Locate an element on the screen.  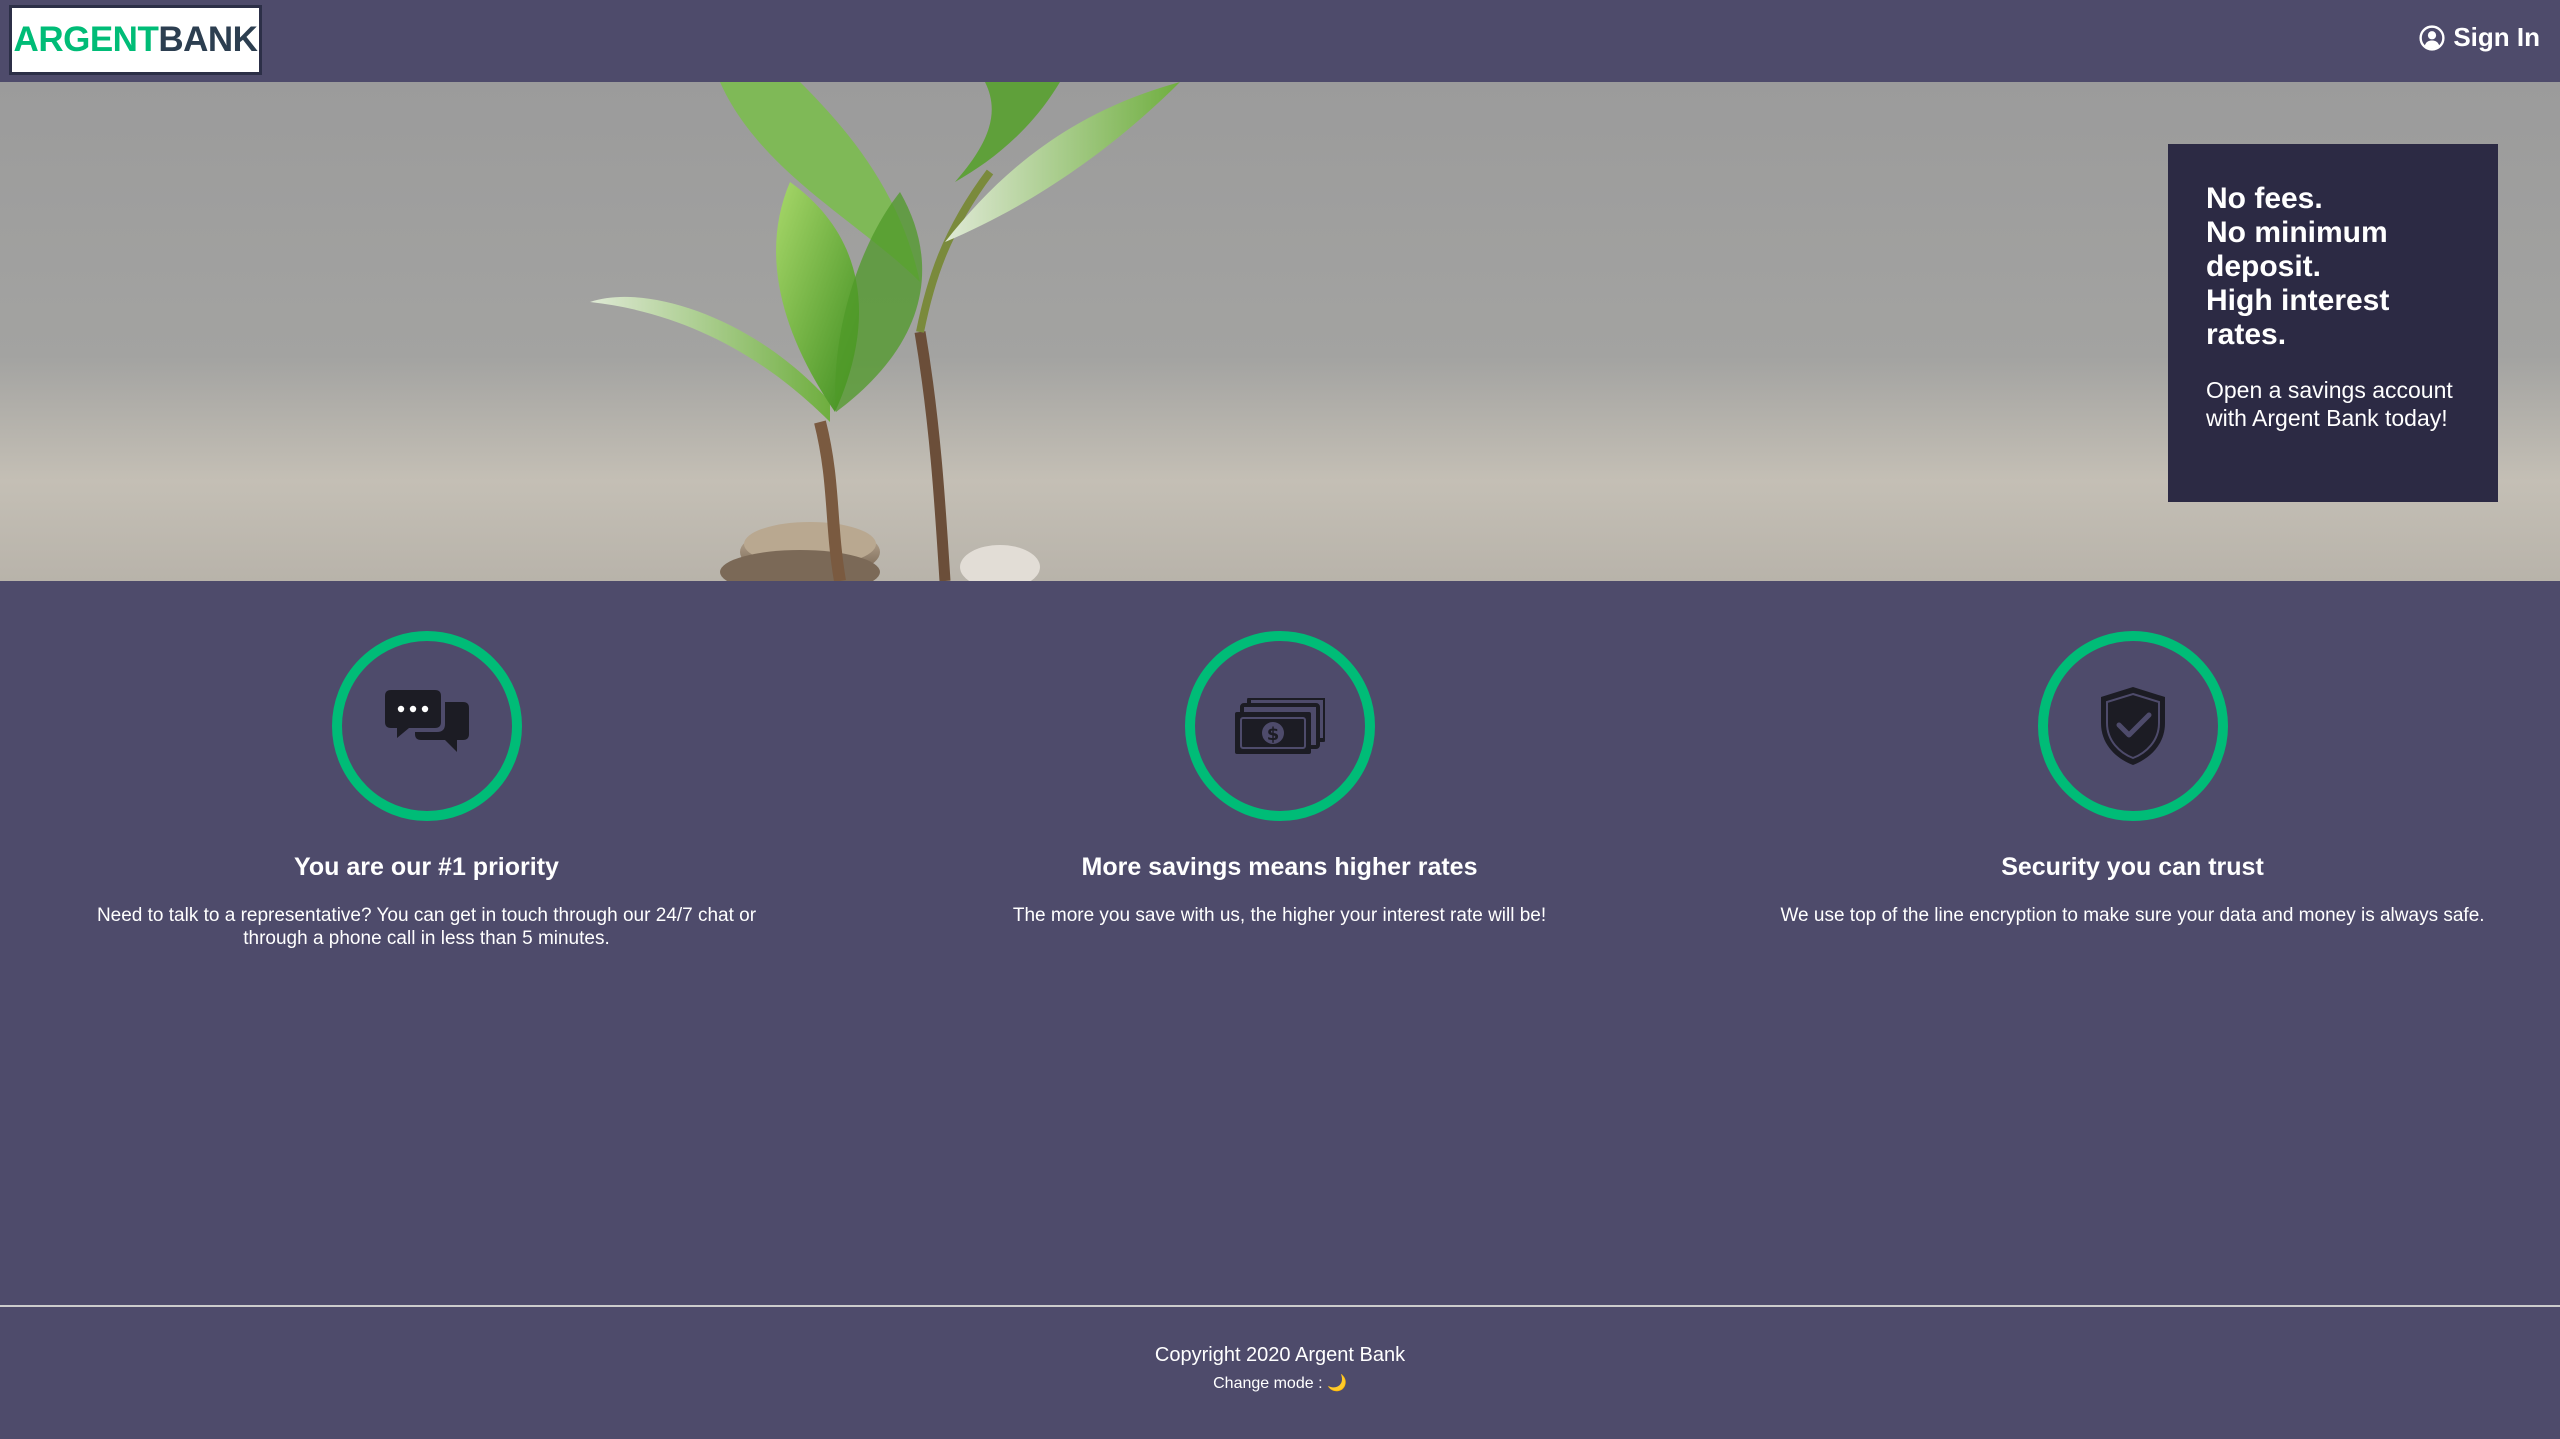
logo-text-argent: ARGENT is located at coordinates (86, 39).